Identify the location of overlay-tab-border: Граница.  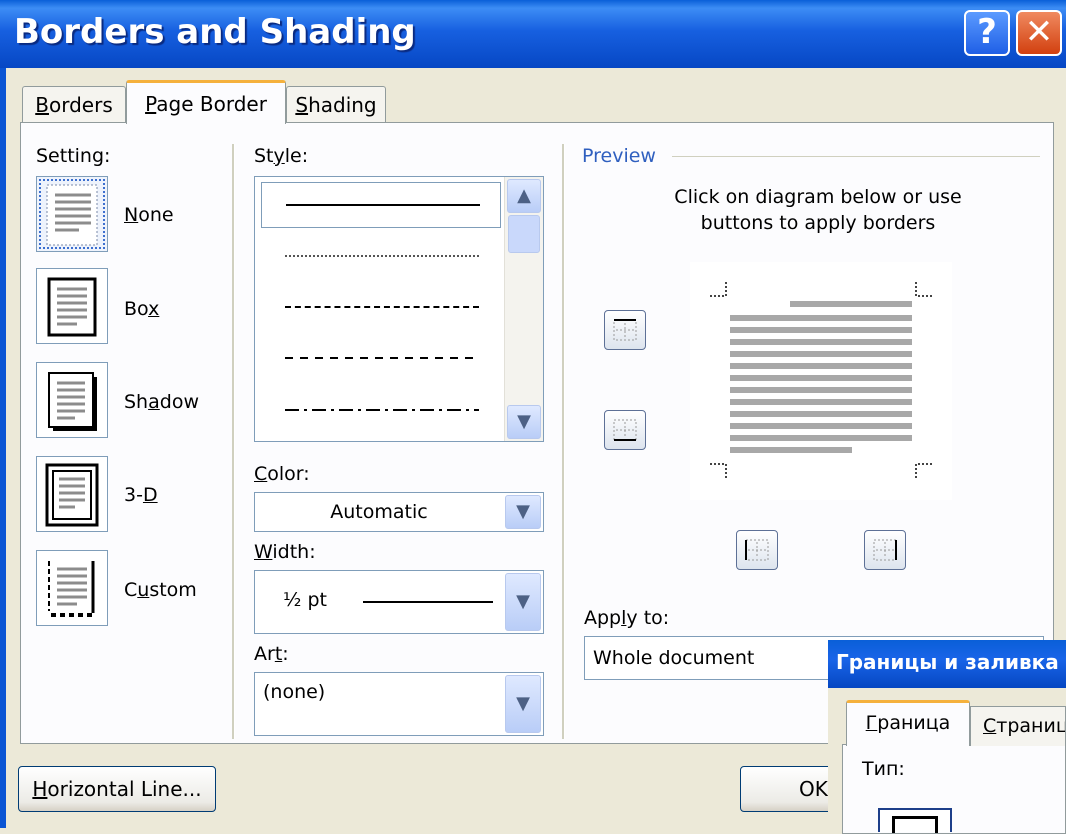
(908, 723).